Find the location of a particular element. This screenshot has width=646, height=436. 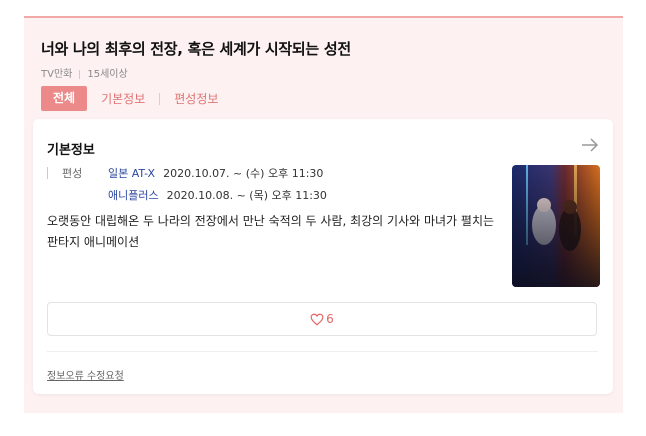

page-title: 너와 나의 최후의 전장, 혹은 세계가 시작되는 성전 is located at coordinates (196, 49).